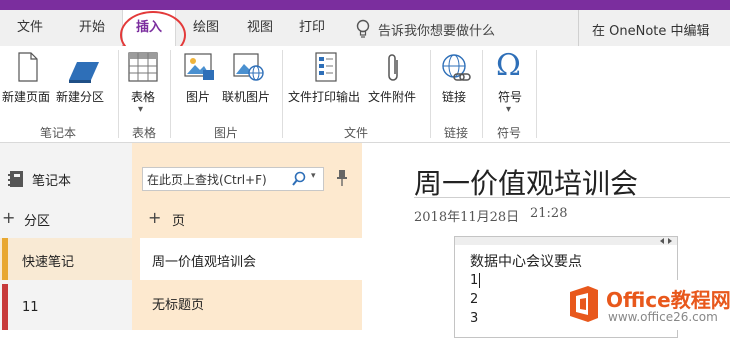 The width and height of the screenshot is (730, 338). Describe the element at coordinates (30, 307) in the screenshot. I see `section-label: 11` at that location.